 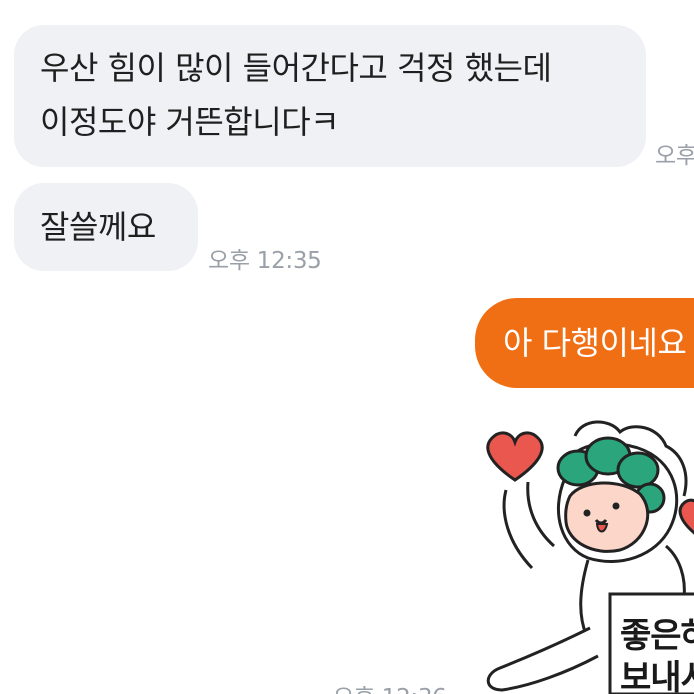 What do you see at coordinates (582, 556) in the screenshot?
I see `heart-bunny-sticker: 좋은하 보내시` at bounding box center [582, 556].